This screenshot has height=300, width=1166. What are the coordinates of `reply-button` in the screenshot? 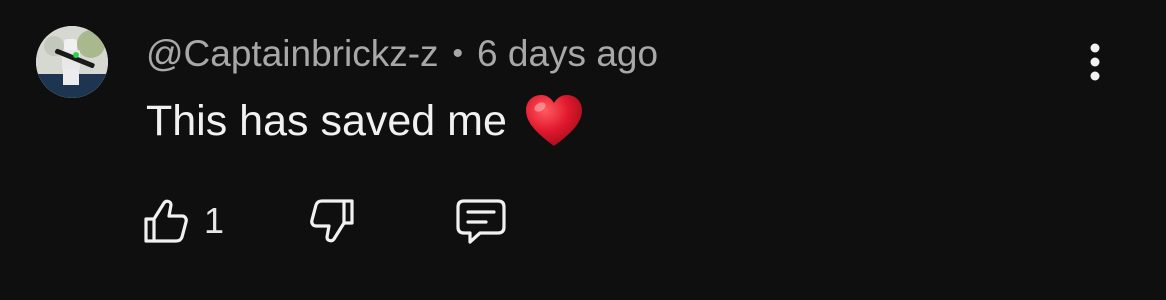 It's located at (481, 221).